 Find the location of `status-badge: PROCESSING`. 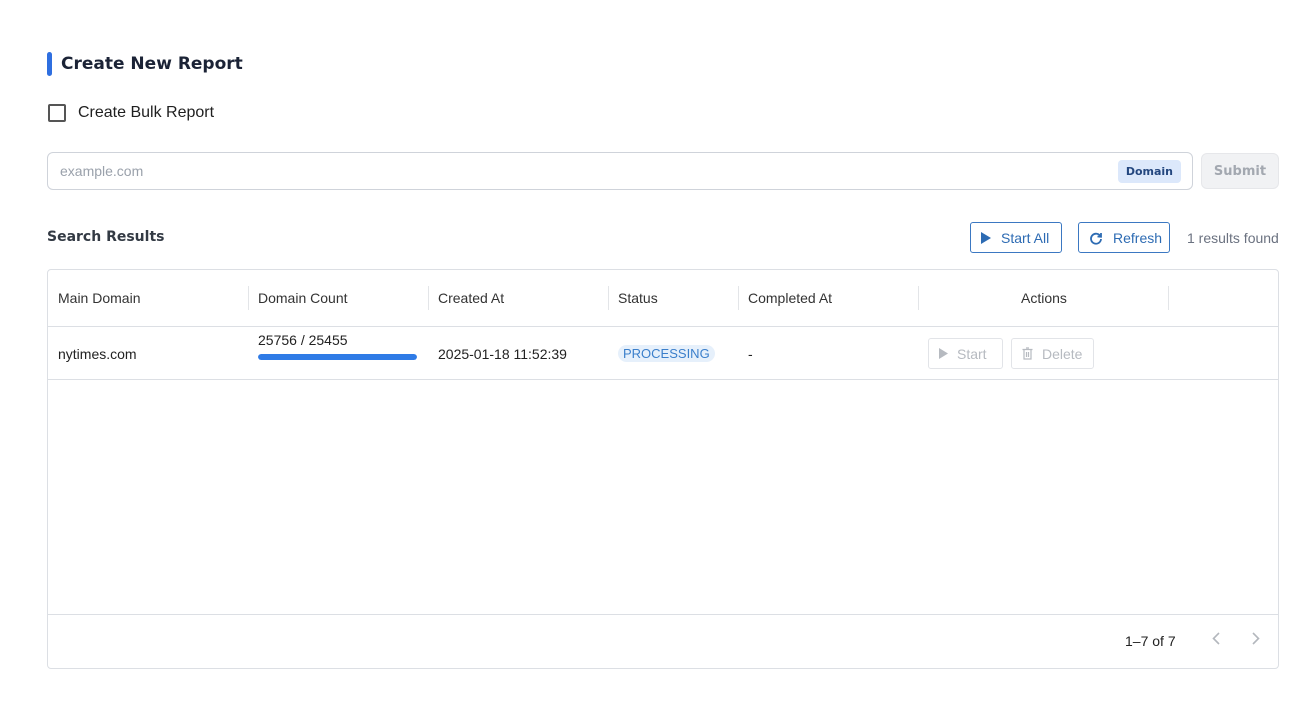

status-badge: PROCESSING is located at coordinates (666, 353).